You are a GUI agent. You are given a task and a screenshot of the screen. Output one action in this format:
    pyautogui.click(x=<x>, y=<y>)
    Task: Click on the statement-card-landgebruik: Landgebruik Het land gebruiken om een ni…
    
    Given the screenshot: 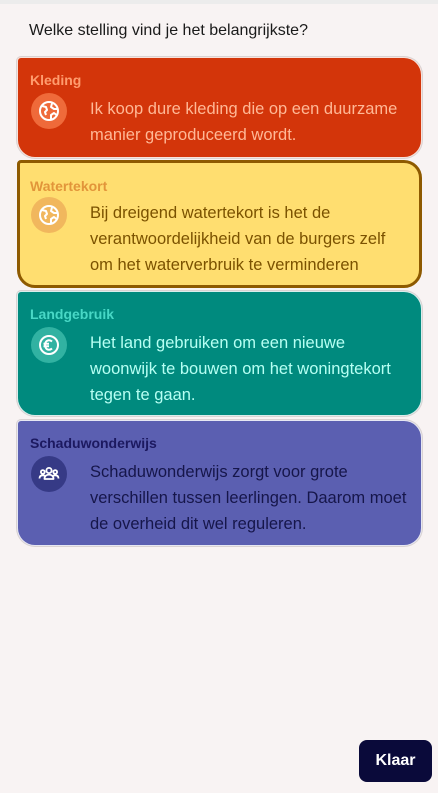 What is the action you would take?
    pyautogui.click(x=219, y=353)
    